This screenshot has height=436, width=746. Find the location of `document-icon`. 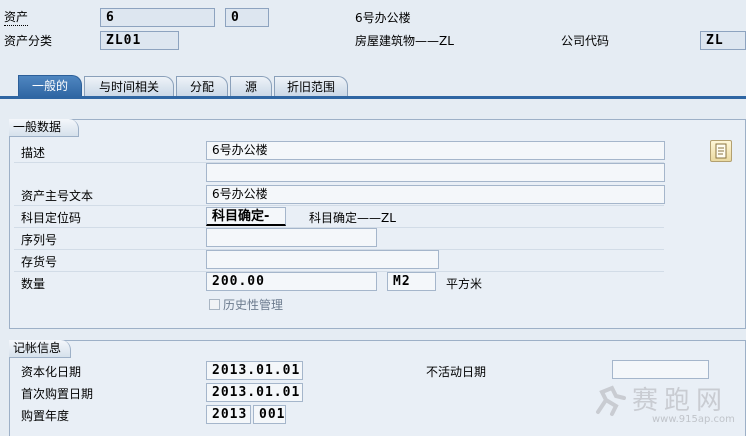

document-icon is located at coordinates (721, 151).